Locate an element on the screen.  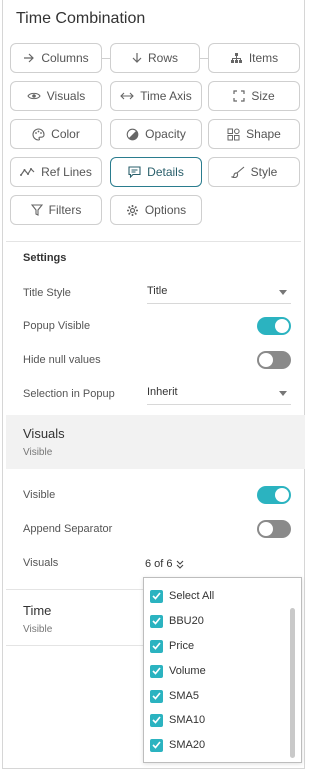
selection-popup-label: Selection in Popup is located at coordinates (69, 394).